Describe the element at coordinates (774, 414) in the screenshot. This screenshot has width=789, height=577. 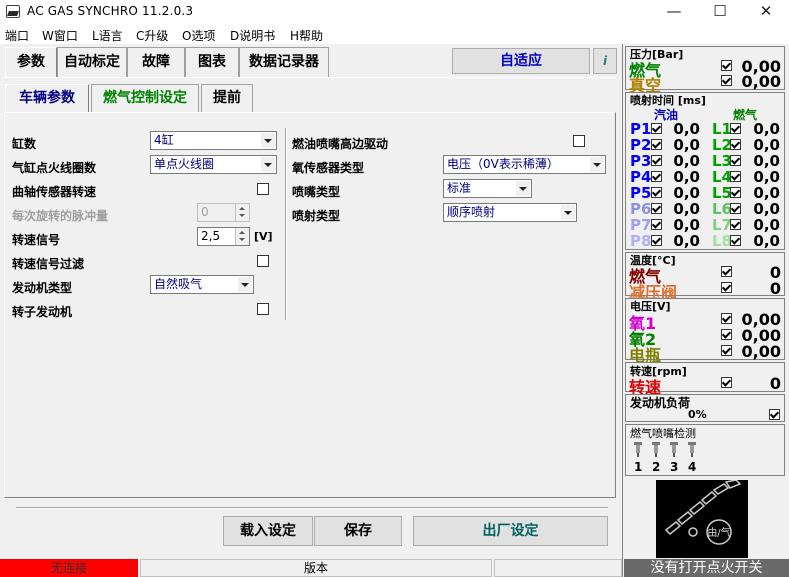
I see `engine-load-checkbox` at that location.